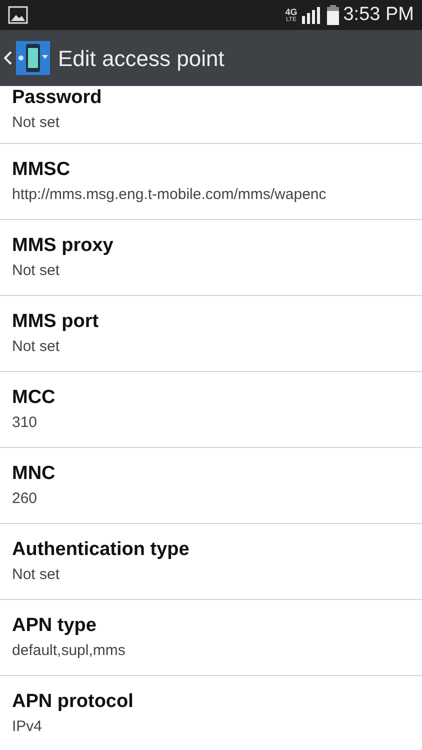 This screenshot has width=422, height=750. I want to click on setting-title: MMSC, so click(41, 170).